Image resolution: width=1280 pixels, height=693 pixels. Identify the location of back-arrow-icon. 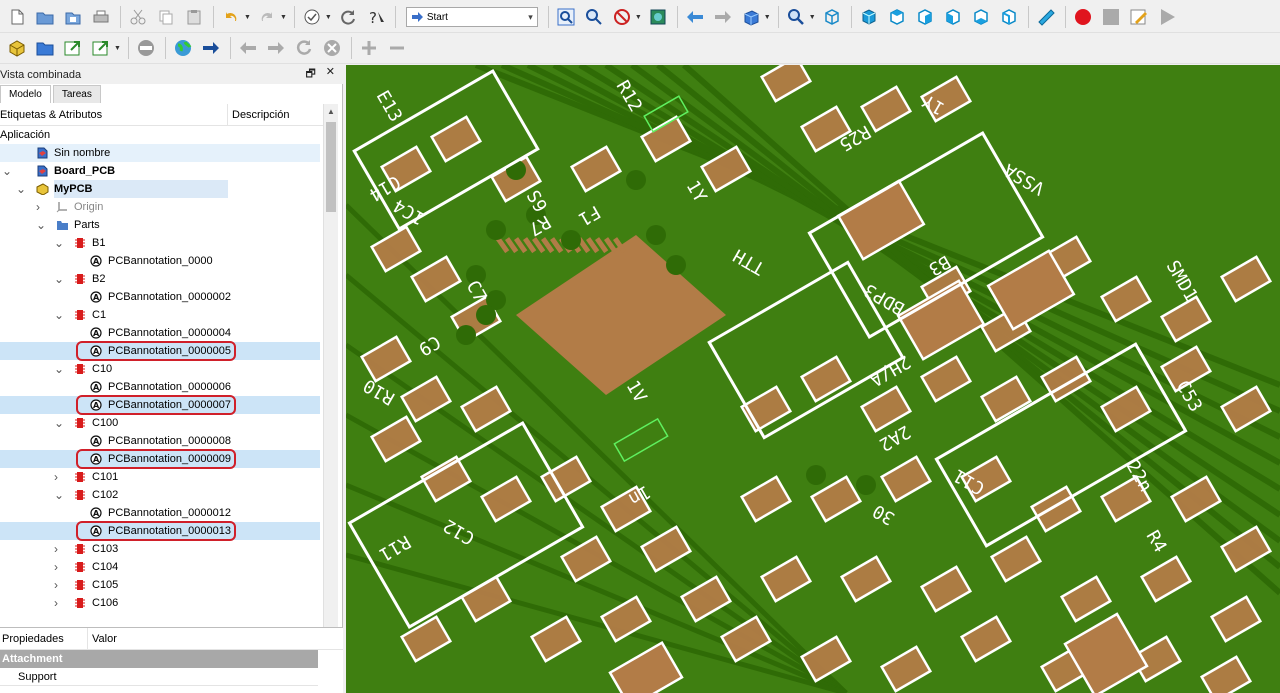
(695, 17).